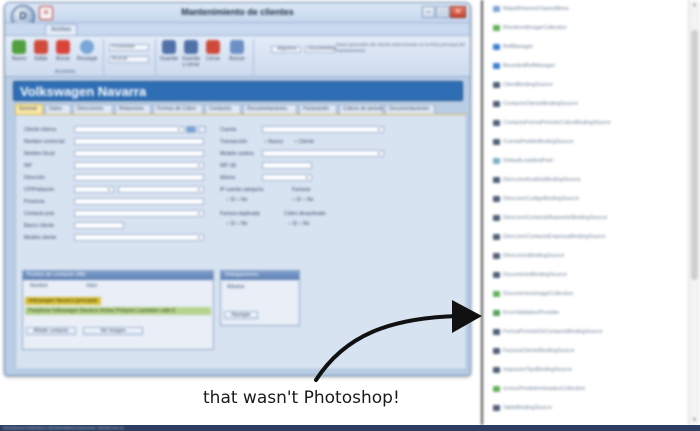  What do you see at coordinates (273, 142) in the screenshot?
I see `radio-never: ○ Nunca` at bounding box center [273, 142].